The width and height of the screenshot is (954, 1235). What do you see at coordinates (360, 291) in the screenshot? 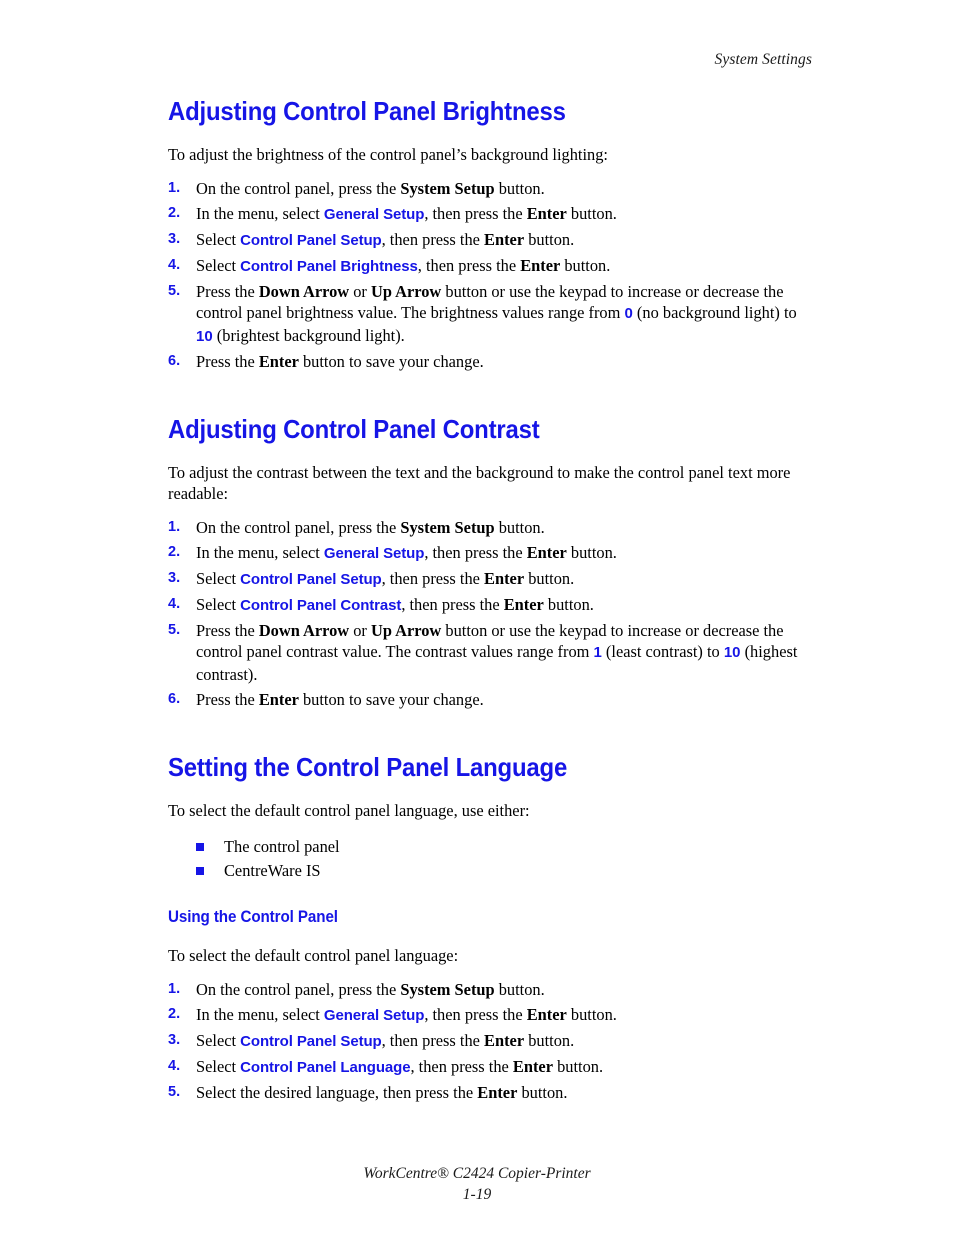
I see `plain-text: or` at bounding box center [360, 291].